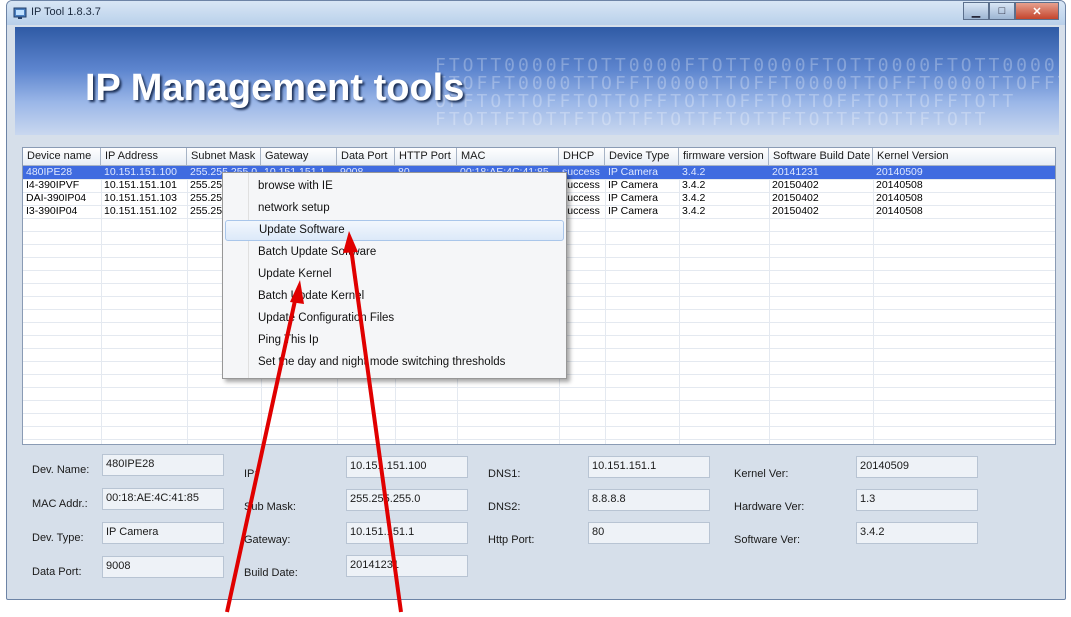 The image size is (1071, 617). What do you see at coordinates (394, 186) in the screenshot?
I see `menu-item-browse-with-ie: browse with IE` at bounding box center [394, 186].